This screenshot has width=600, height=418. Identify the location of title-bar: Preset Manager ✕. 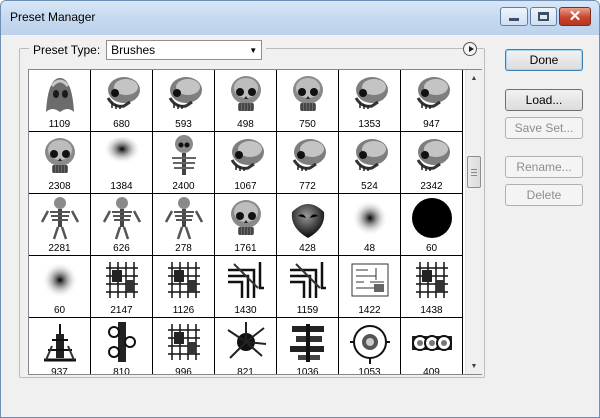
(300, 18).